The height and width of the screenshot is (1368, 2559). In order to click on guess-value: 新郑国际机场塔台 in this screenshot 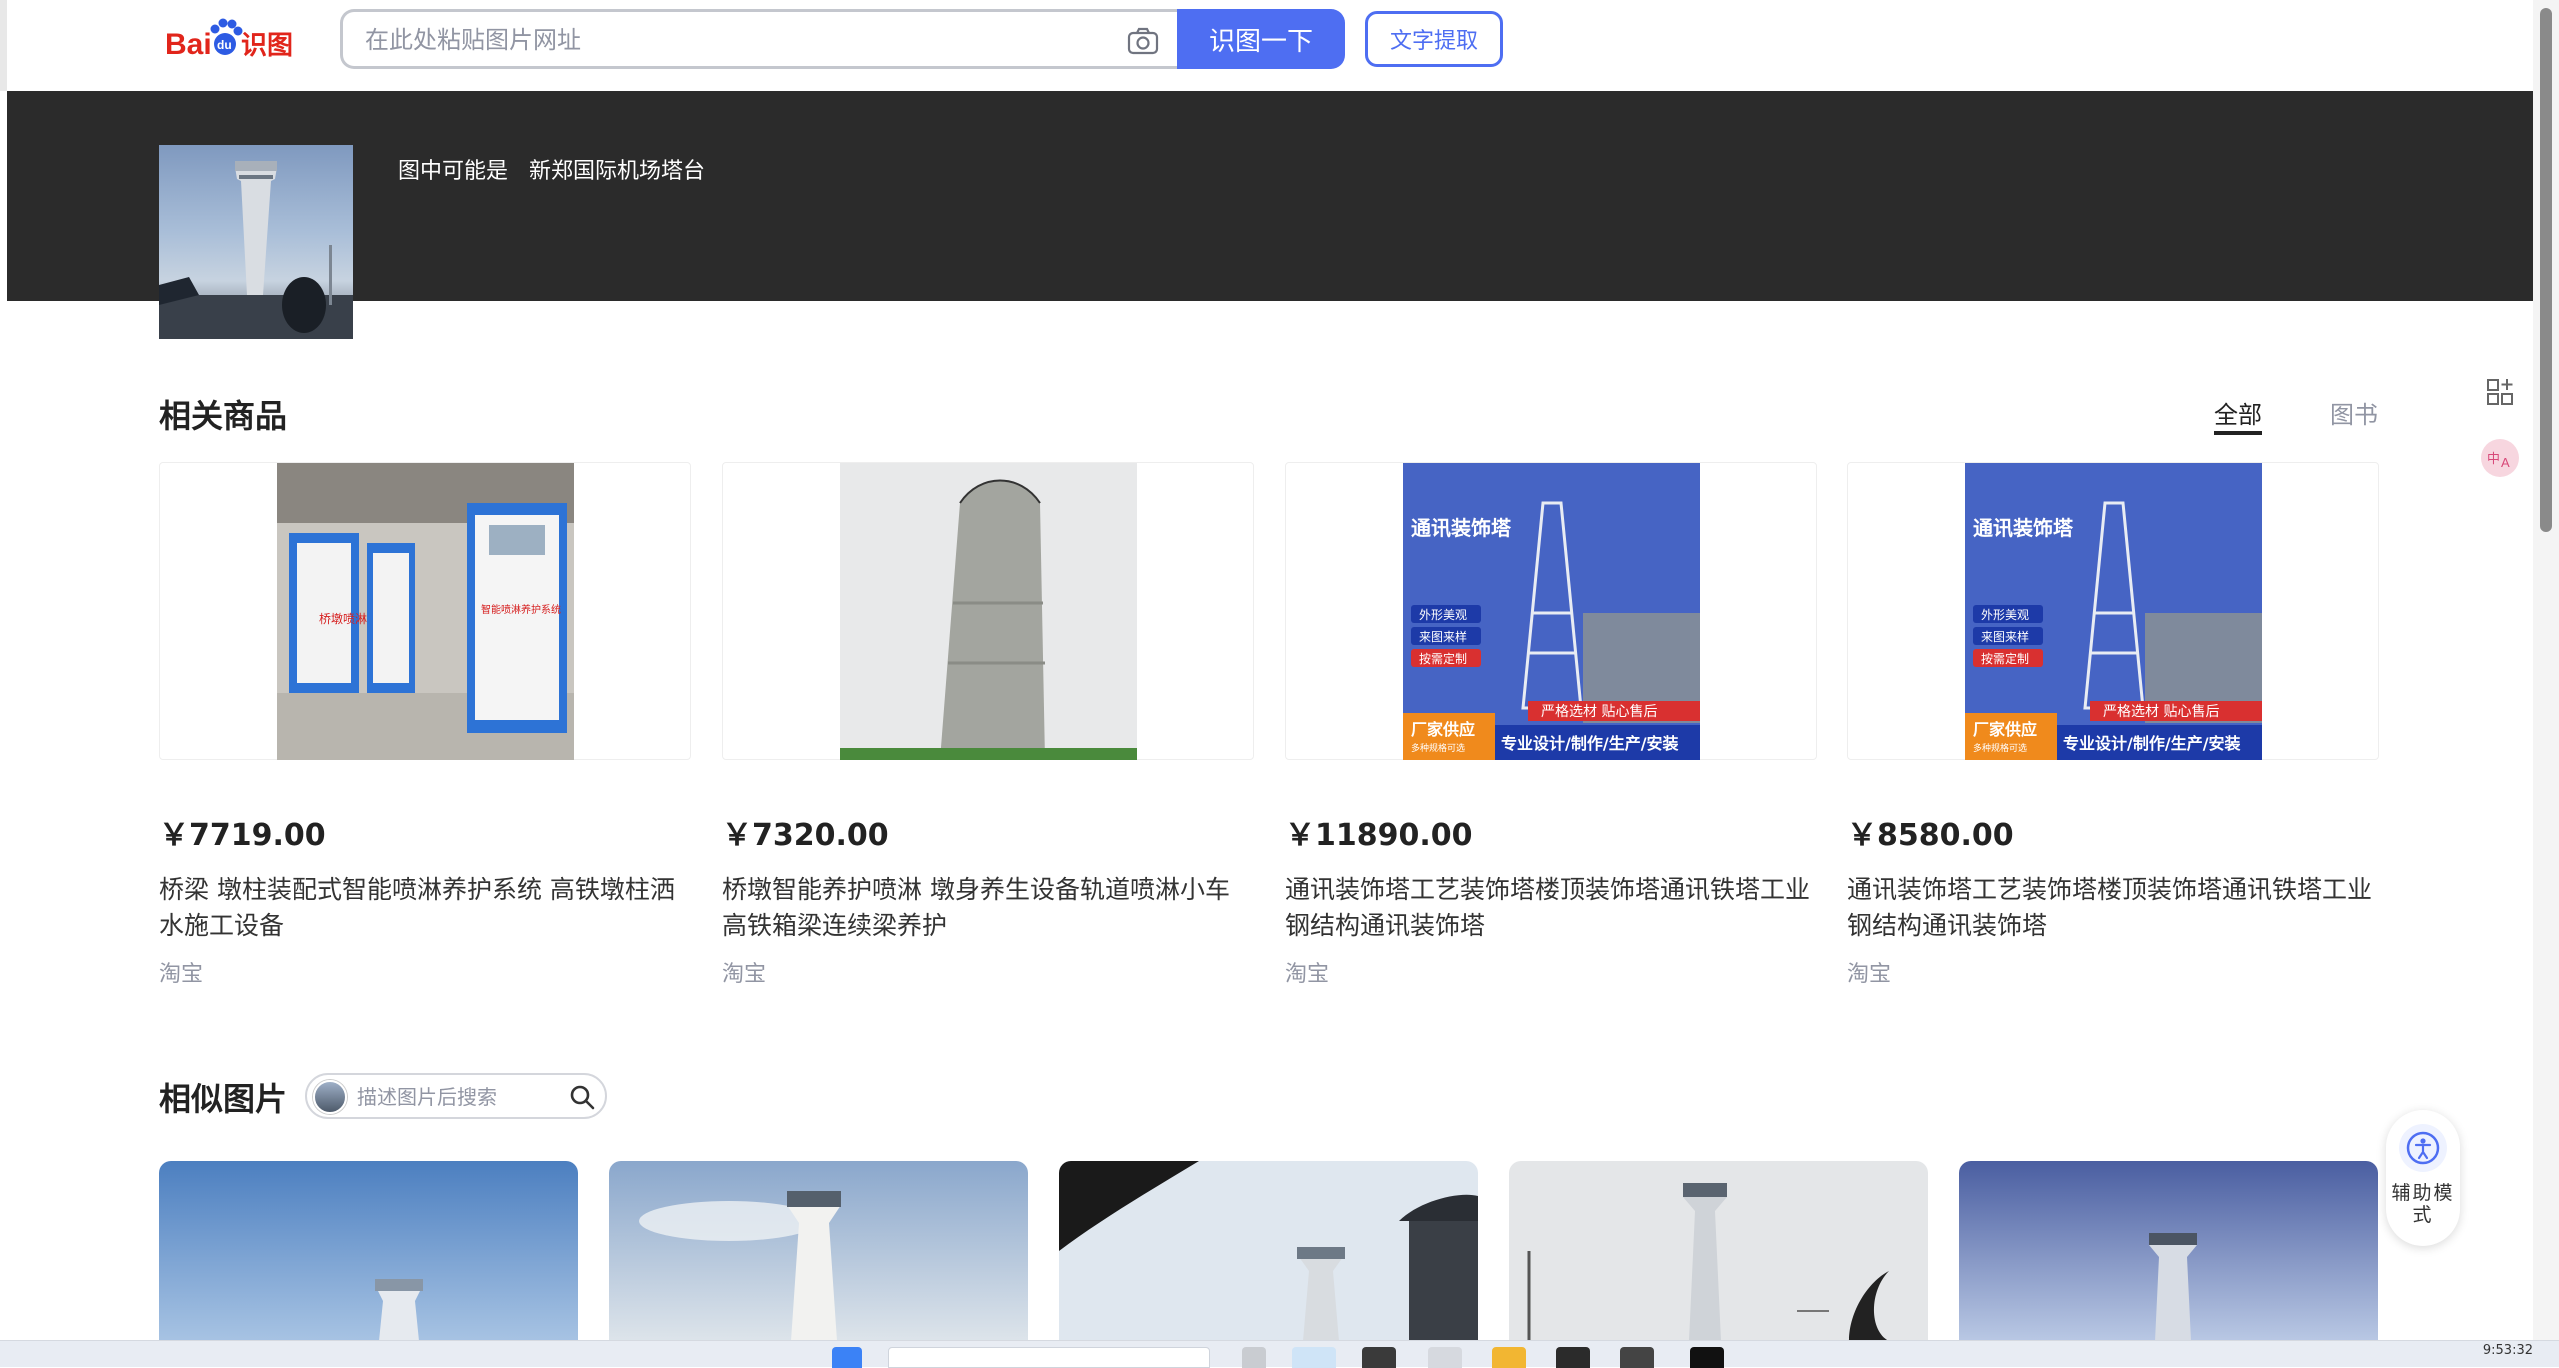, I will do `click(617, 171)`.